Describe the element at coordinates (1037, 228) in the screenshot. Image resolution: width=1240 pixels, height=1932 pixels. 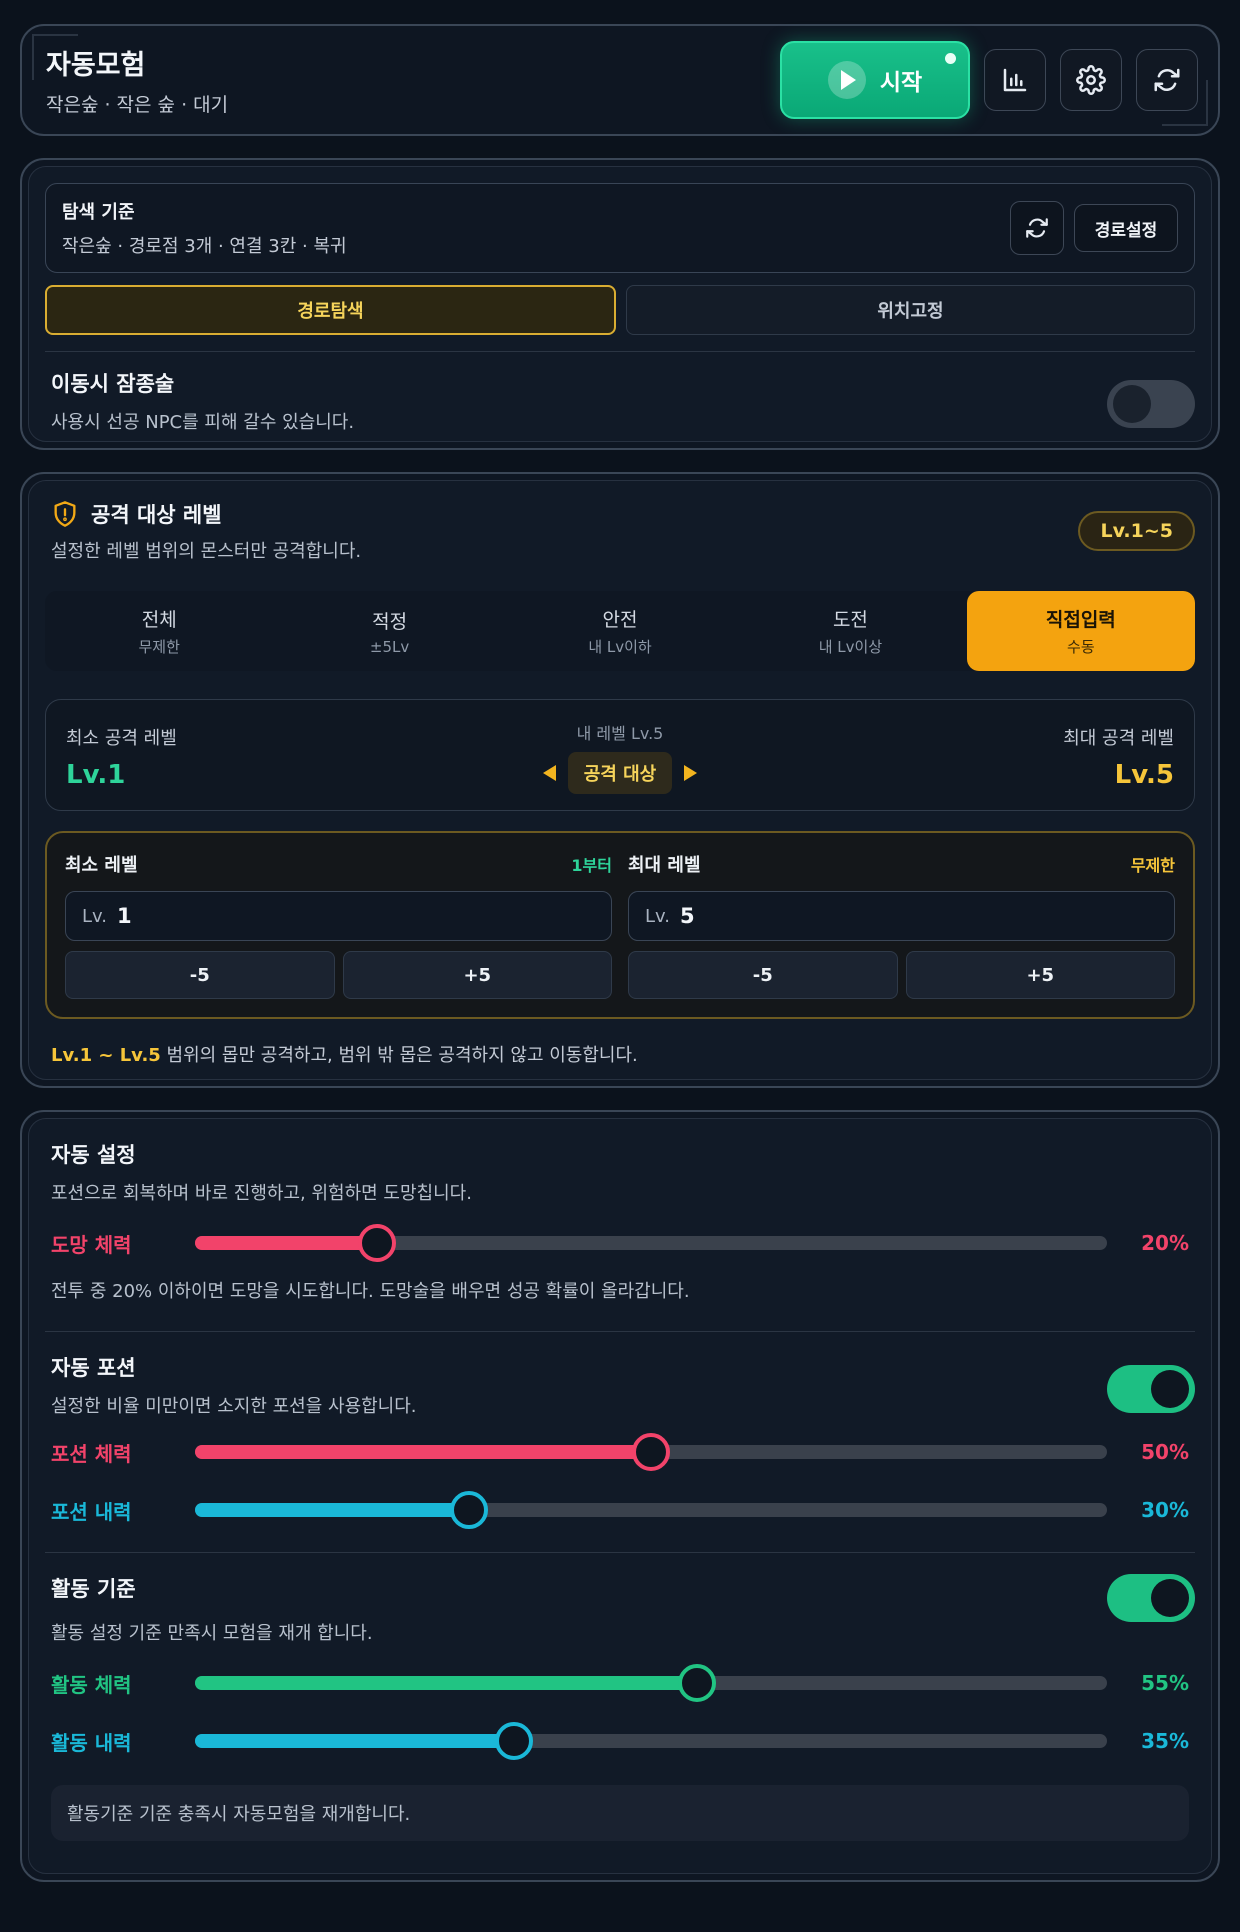
I see `route-refresh-button` at that location.